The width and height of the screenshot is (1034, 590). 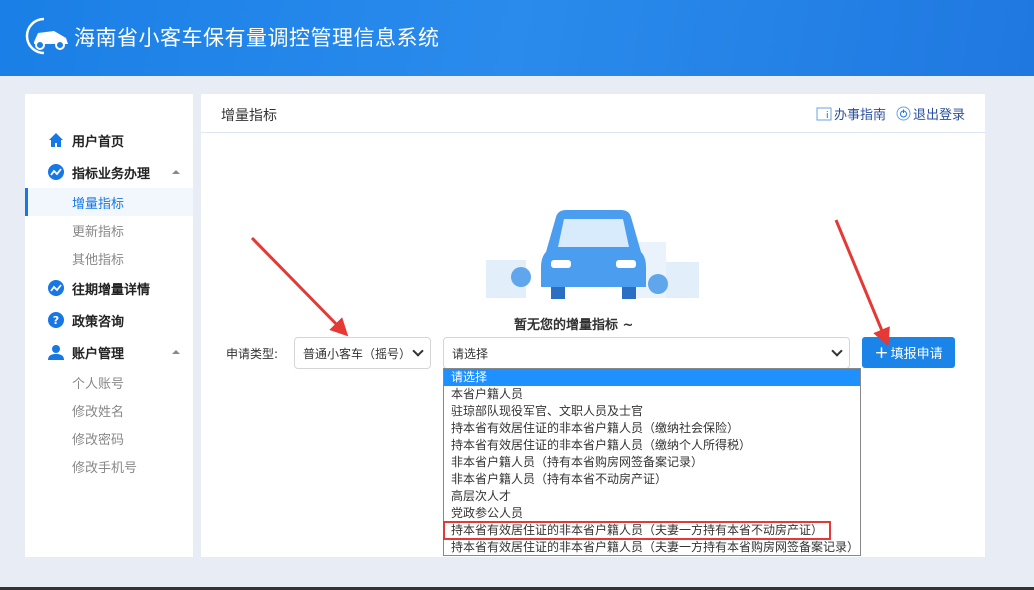 I want to click on sidebar-item-other-quota: 其他指标, so click(x=109, y=258).